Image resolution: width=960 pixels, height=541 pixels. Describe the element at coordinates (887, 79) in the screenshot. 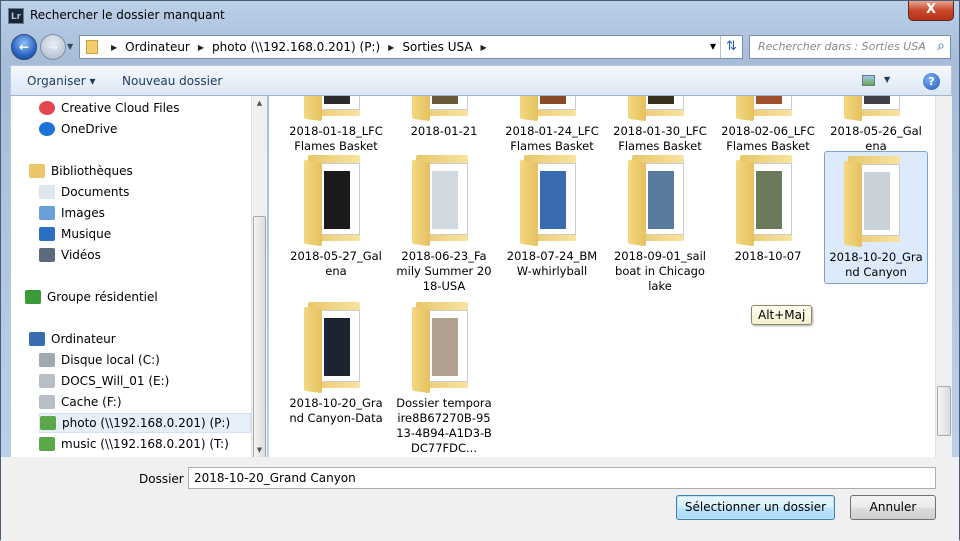

I see `view-dropdown-icon: ▼` at that location.